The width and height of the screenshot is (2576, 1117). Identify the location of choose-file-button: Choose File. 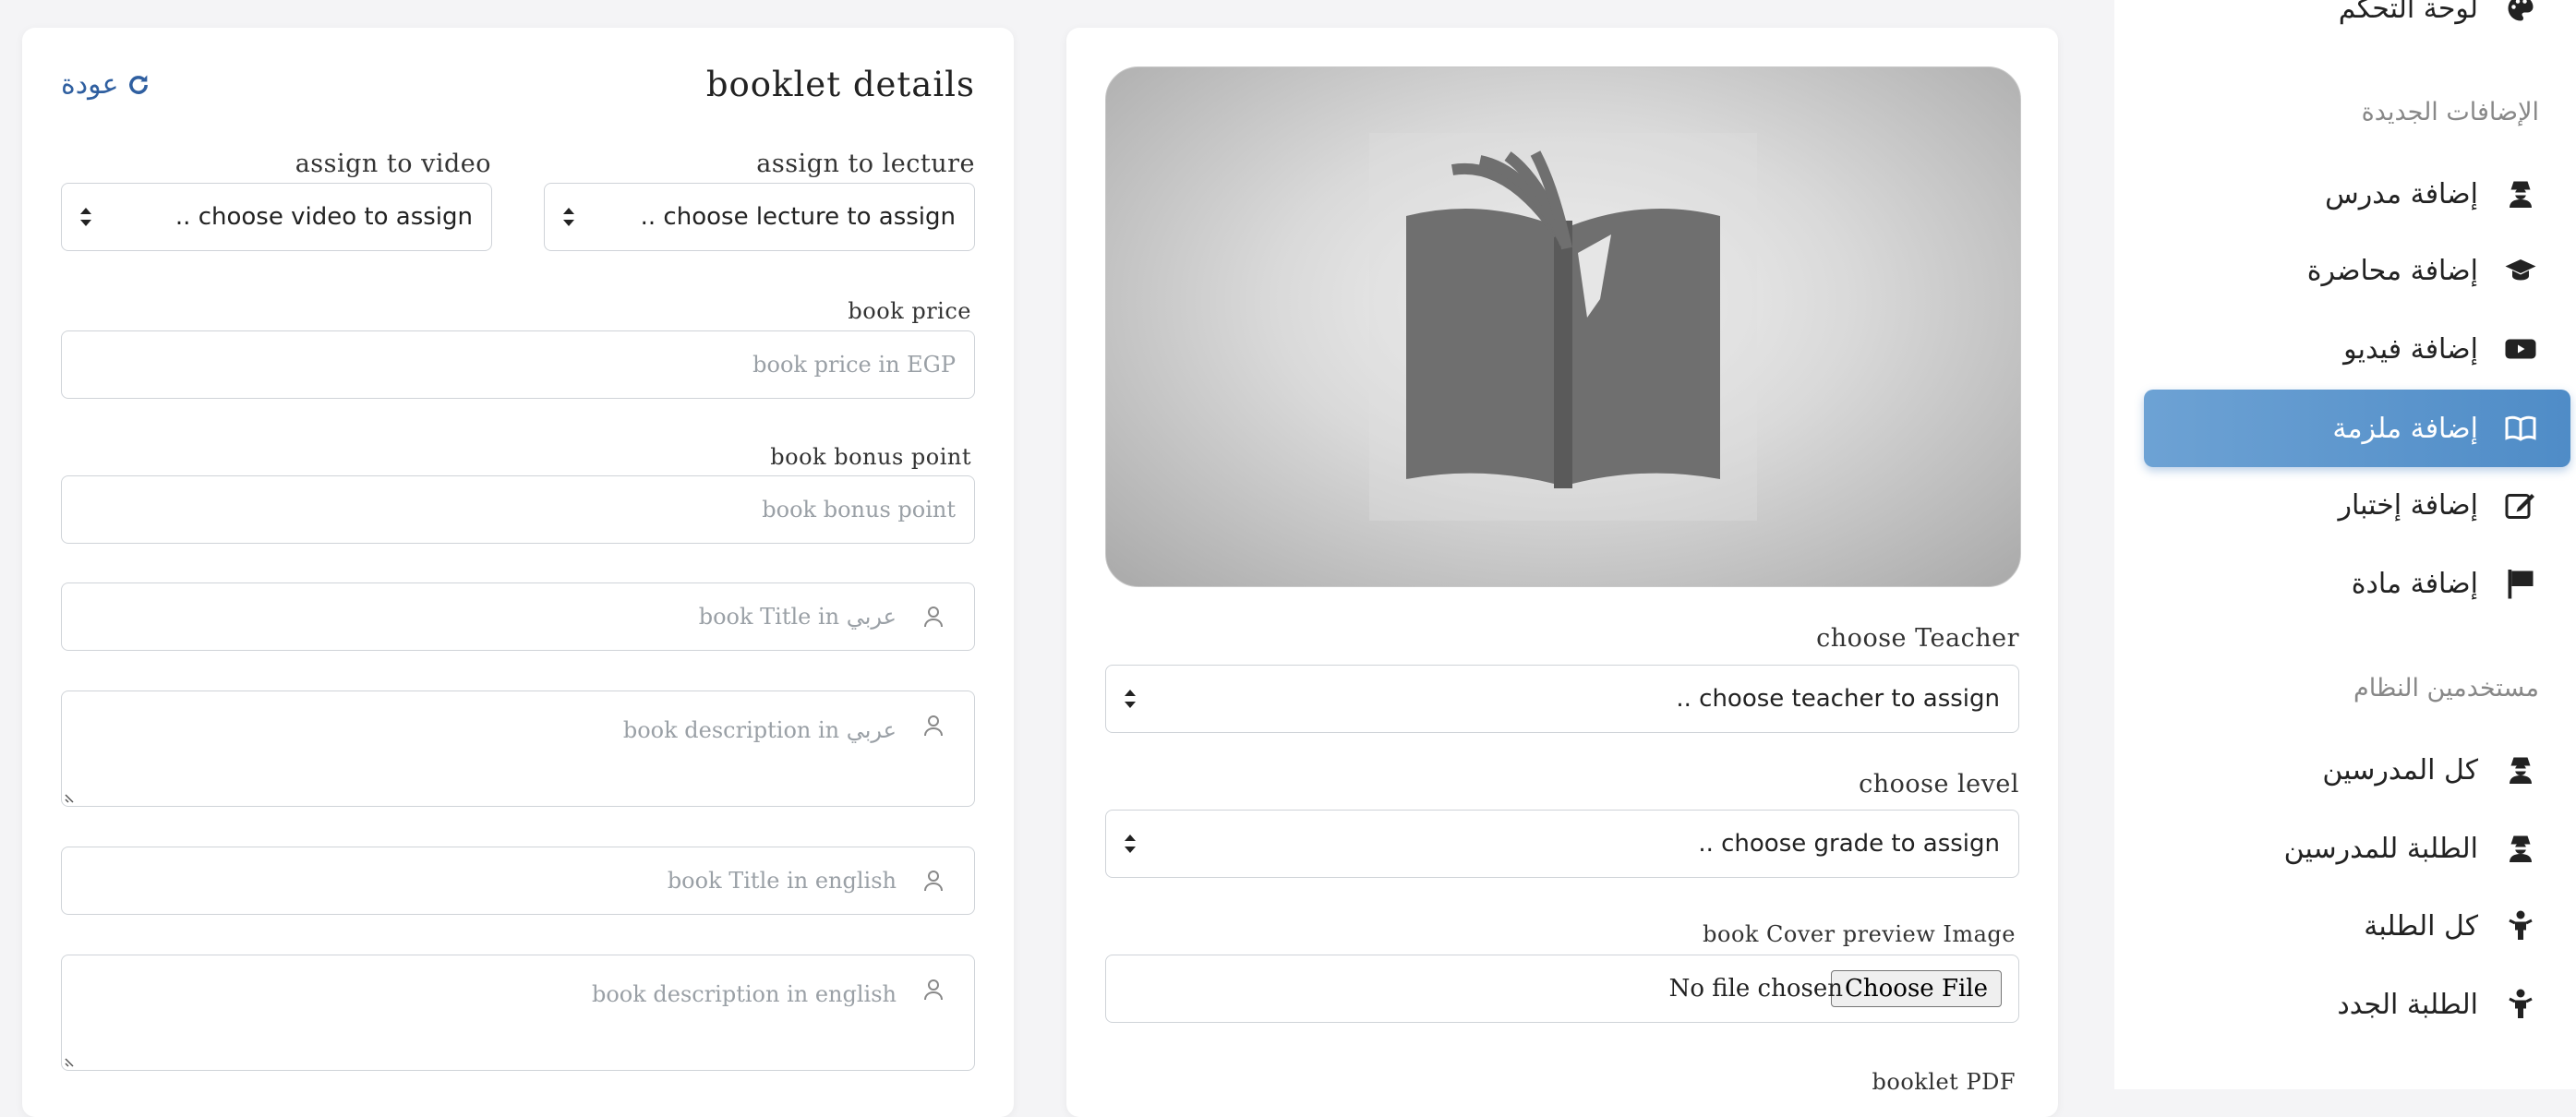
(1916, 988).